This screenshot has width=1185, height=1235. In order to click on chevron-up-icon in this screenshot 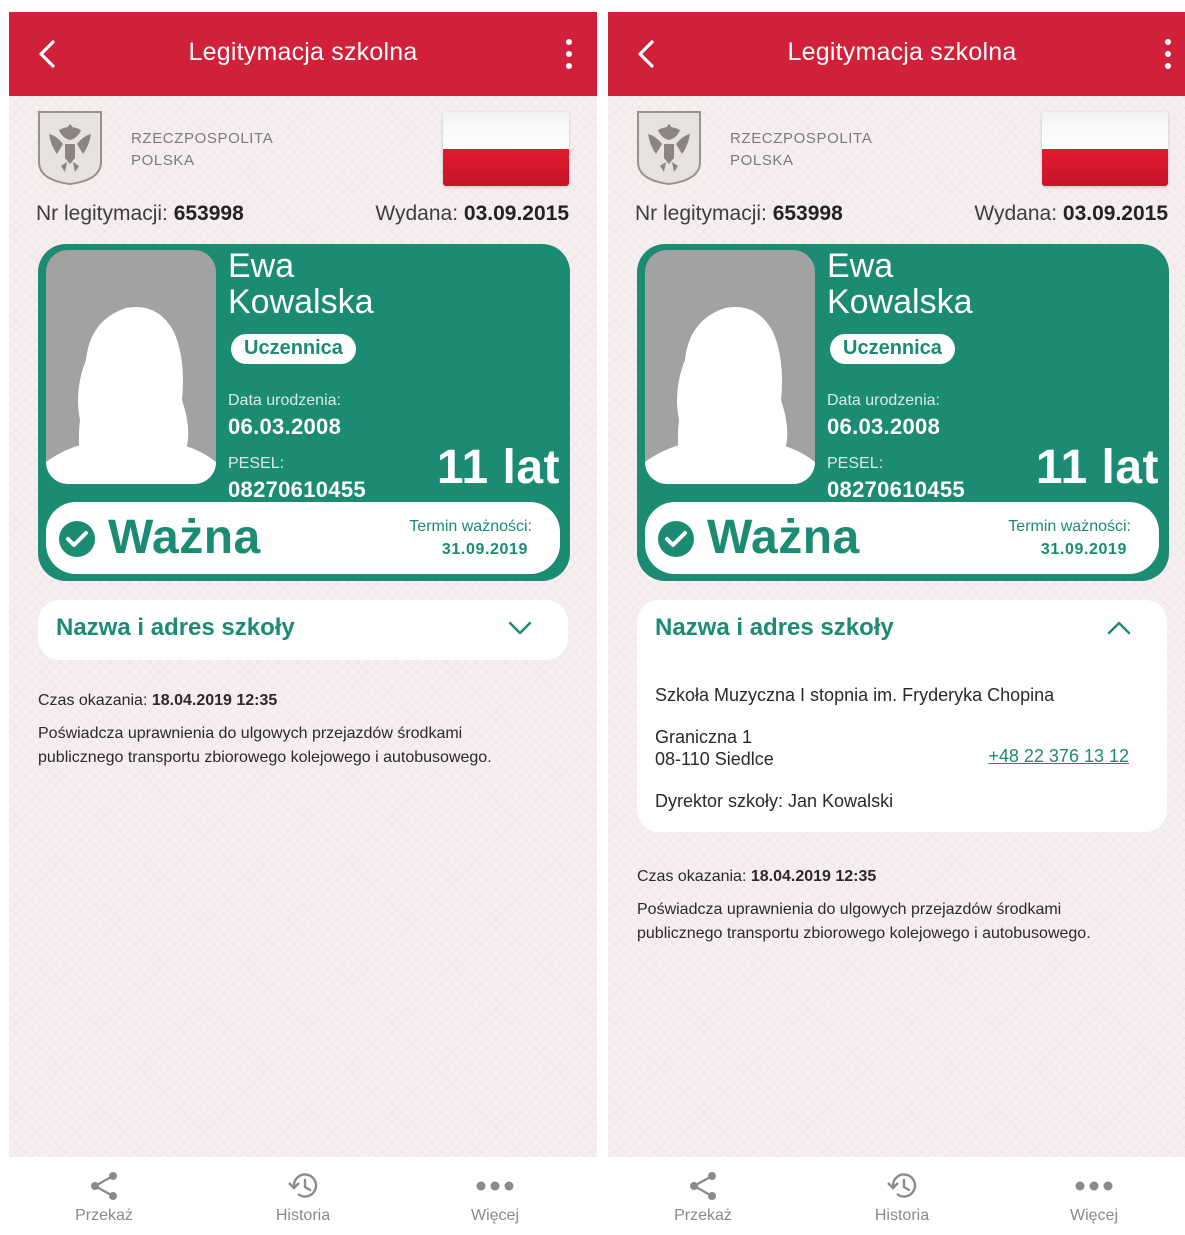, I will do `click(1119, 628)`.